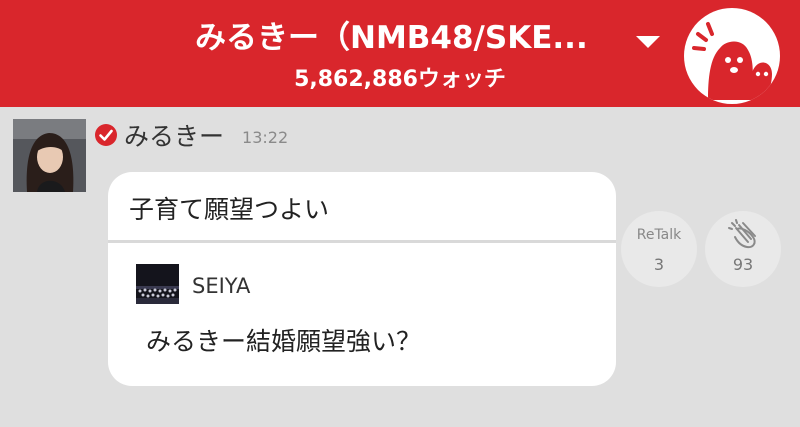 The image size is (800, 427). What do you see at coordinates (648, 41) in the screenshot?
I see `chevron-down-icon` at bounding box center [648, 41].